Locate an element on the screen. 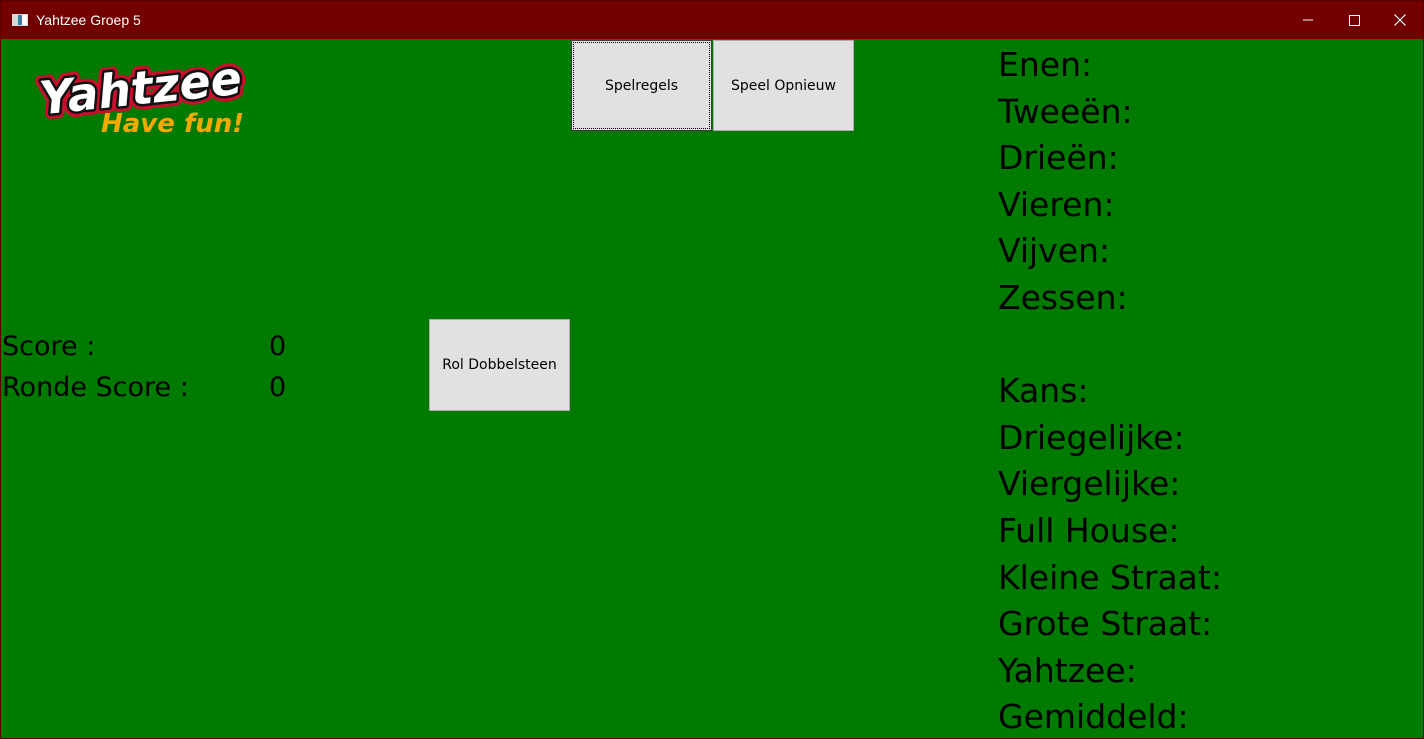 This screenshot has width=1424, height=739. scorecard-chance: Kans: is located at coordinates (1043, 391).